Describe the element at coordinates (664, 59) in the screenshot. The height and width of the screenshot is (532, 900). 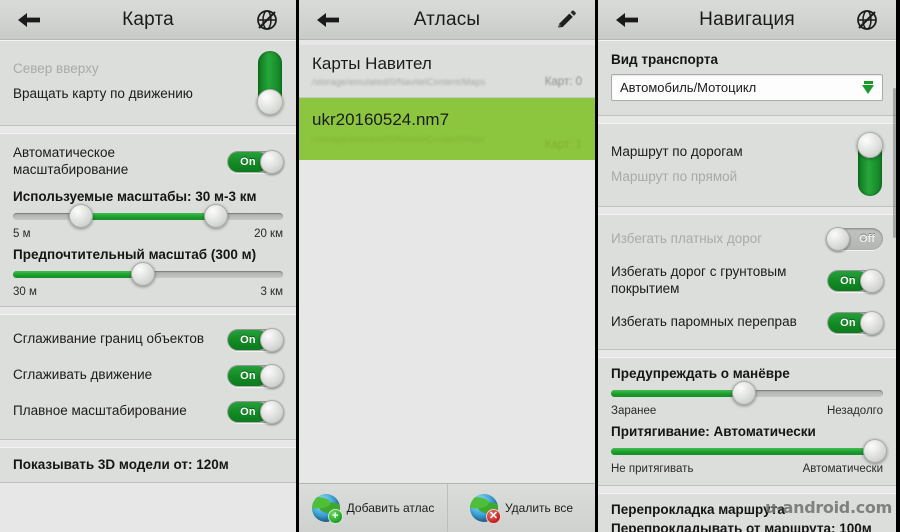
I see `transport-type-label: Вид транспорта` at that location.